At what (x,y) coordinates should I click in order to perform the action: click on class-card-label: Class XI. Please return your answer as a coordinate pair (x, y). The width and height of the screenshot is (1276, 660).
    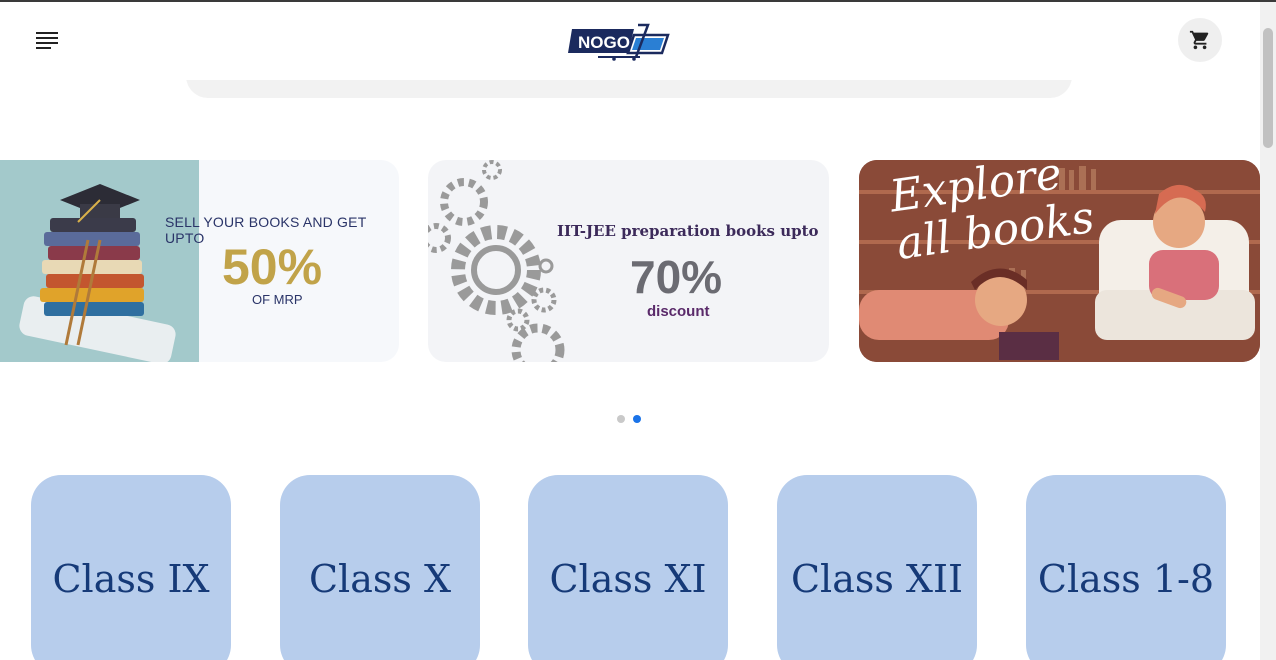
    Looking at the image, I should click on (628, 579).